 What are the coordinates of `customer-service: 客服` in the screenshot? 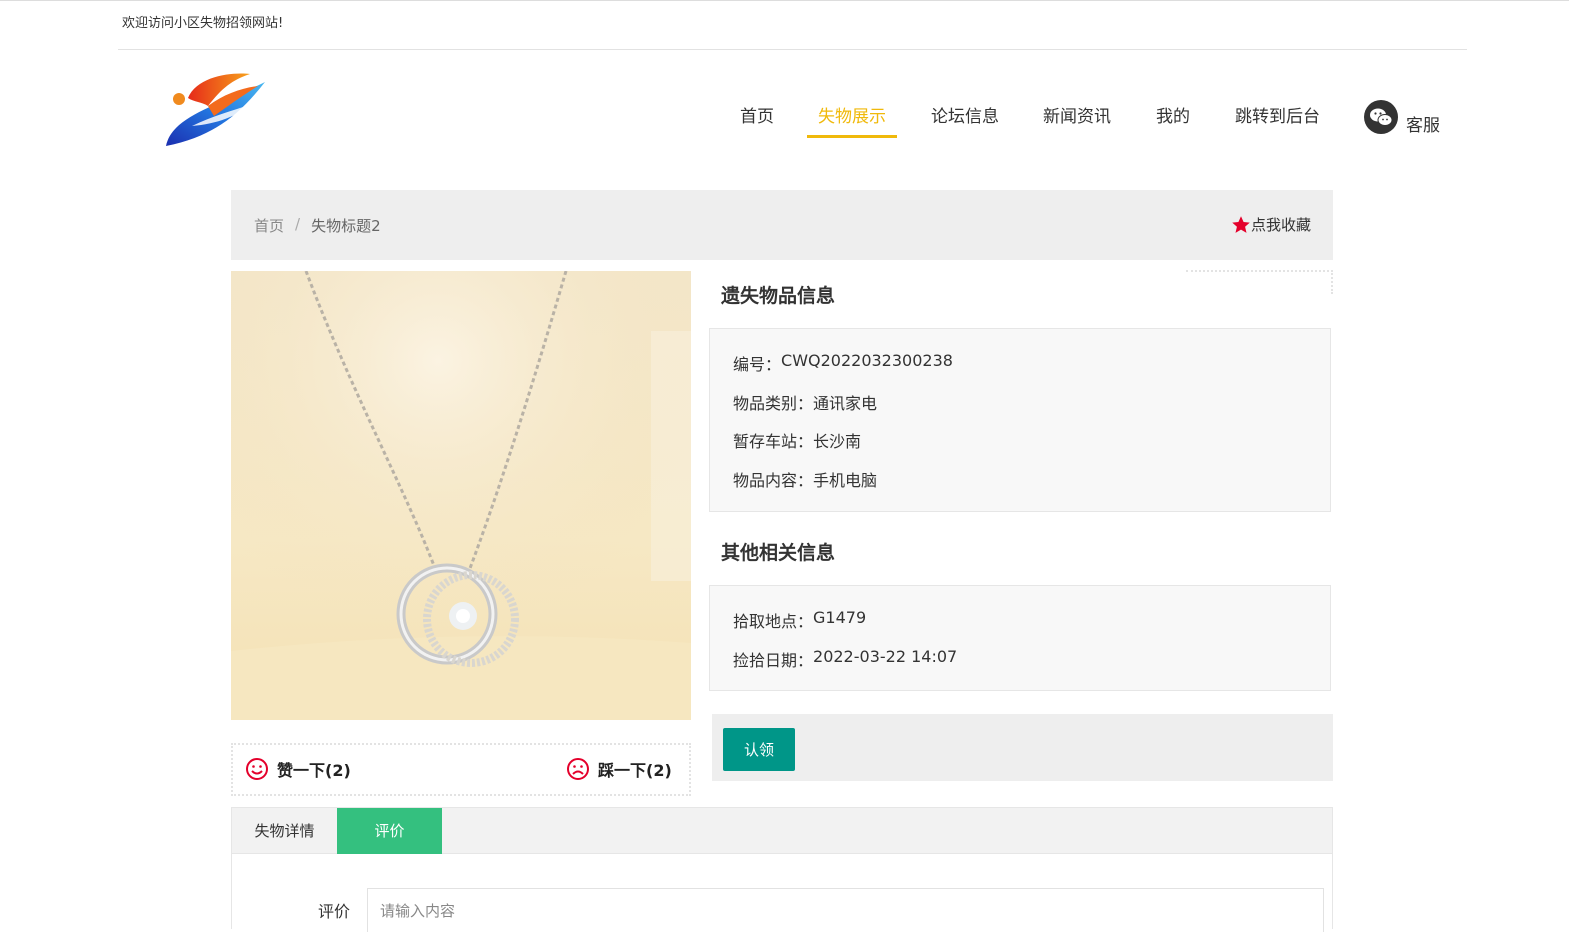 It's located at (1402, 118).